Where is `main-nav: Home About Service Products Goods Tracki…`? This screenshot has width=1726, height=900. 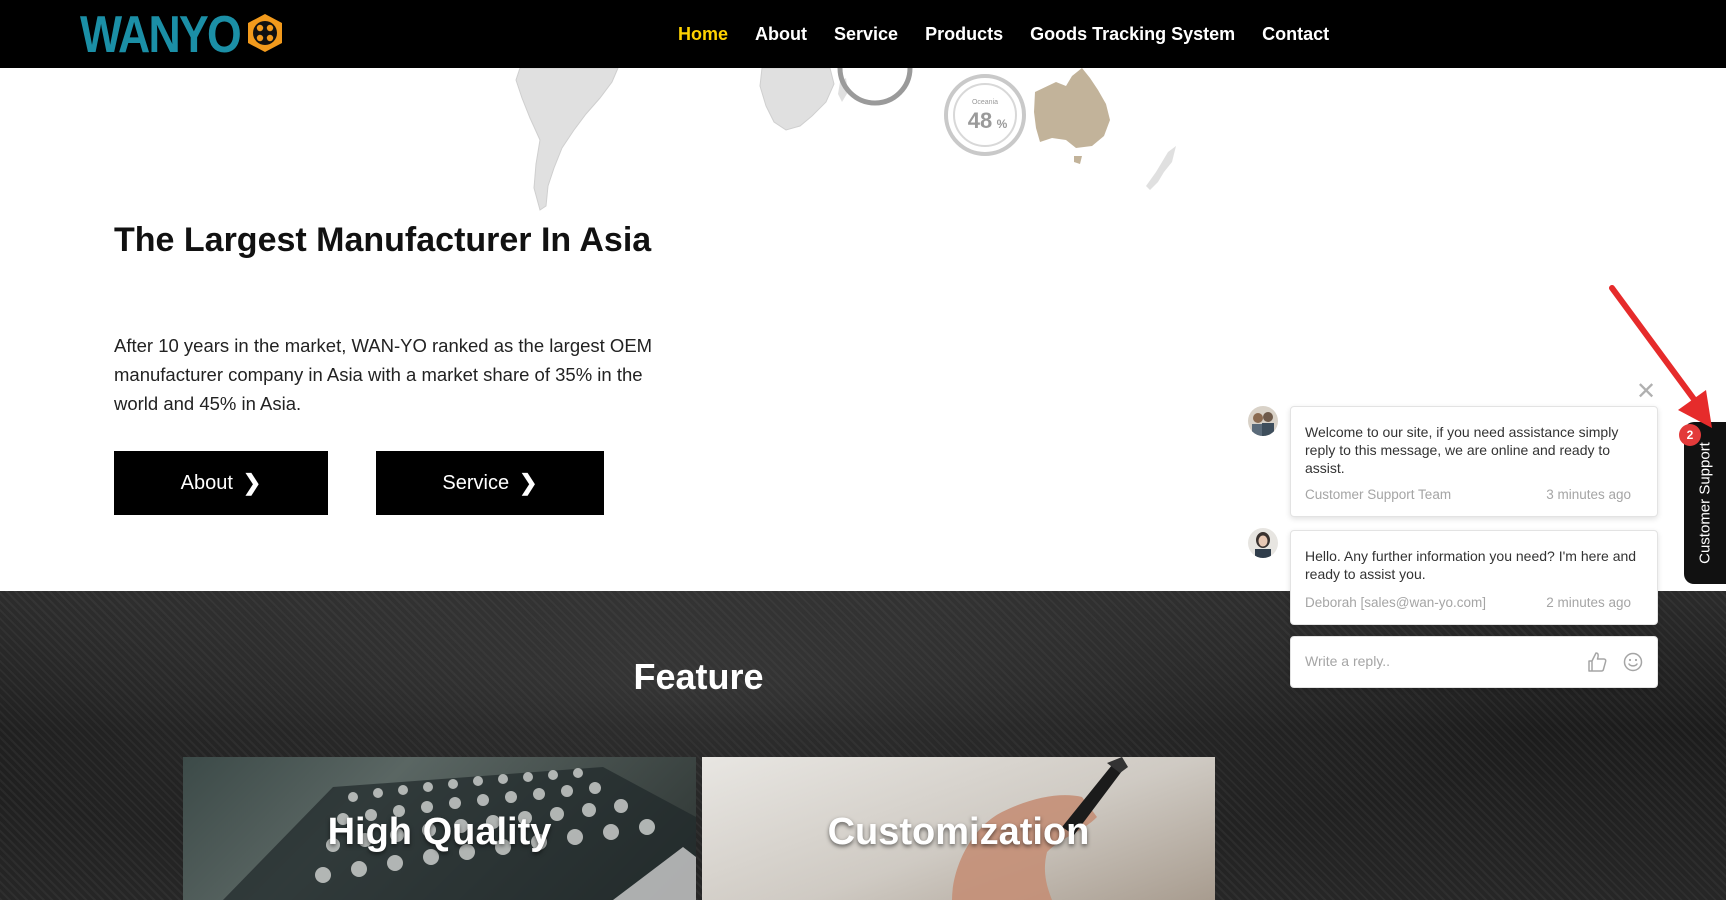 main-nav: Home About Service Products Goods Tracki… is located at coordinates (1017, 34).